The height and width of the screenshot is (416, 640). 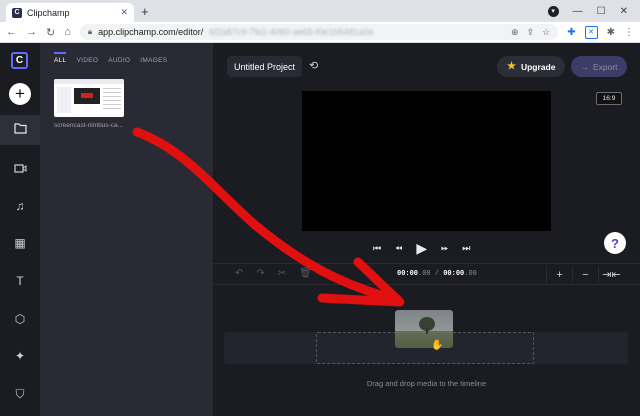 I want to click on forward-icon: →, so click(x=31, y=32).